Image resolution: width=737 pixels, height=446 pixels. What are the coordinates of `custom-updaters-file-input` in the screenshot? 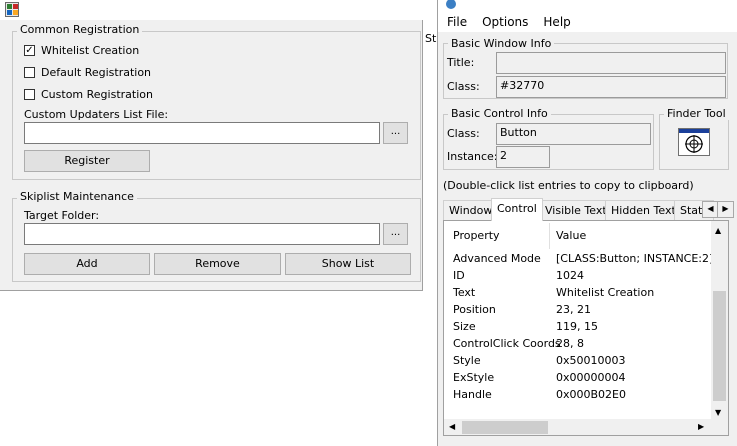 It's located at (202, 133).